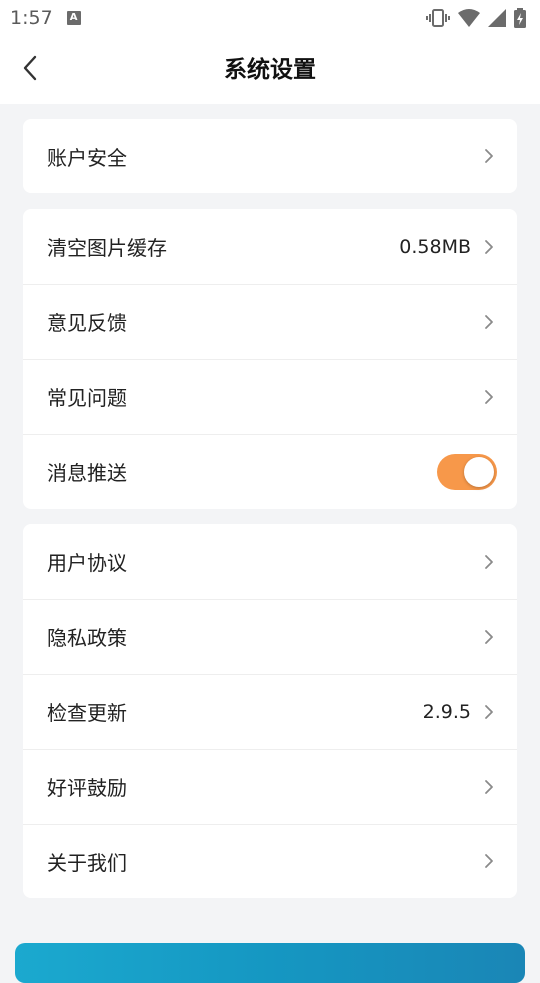  I want to click on settings-row-clear-cache: 清空图片缓存 0.58MB, so click(270, 246).